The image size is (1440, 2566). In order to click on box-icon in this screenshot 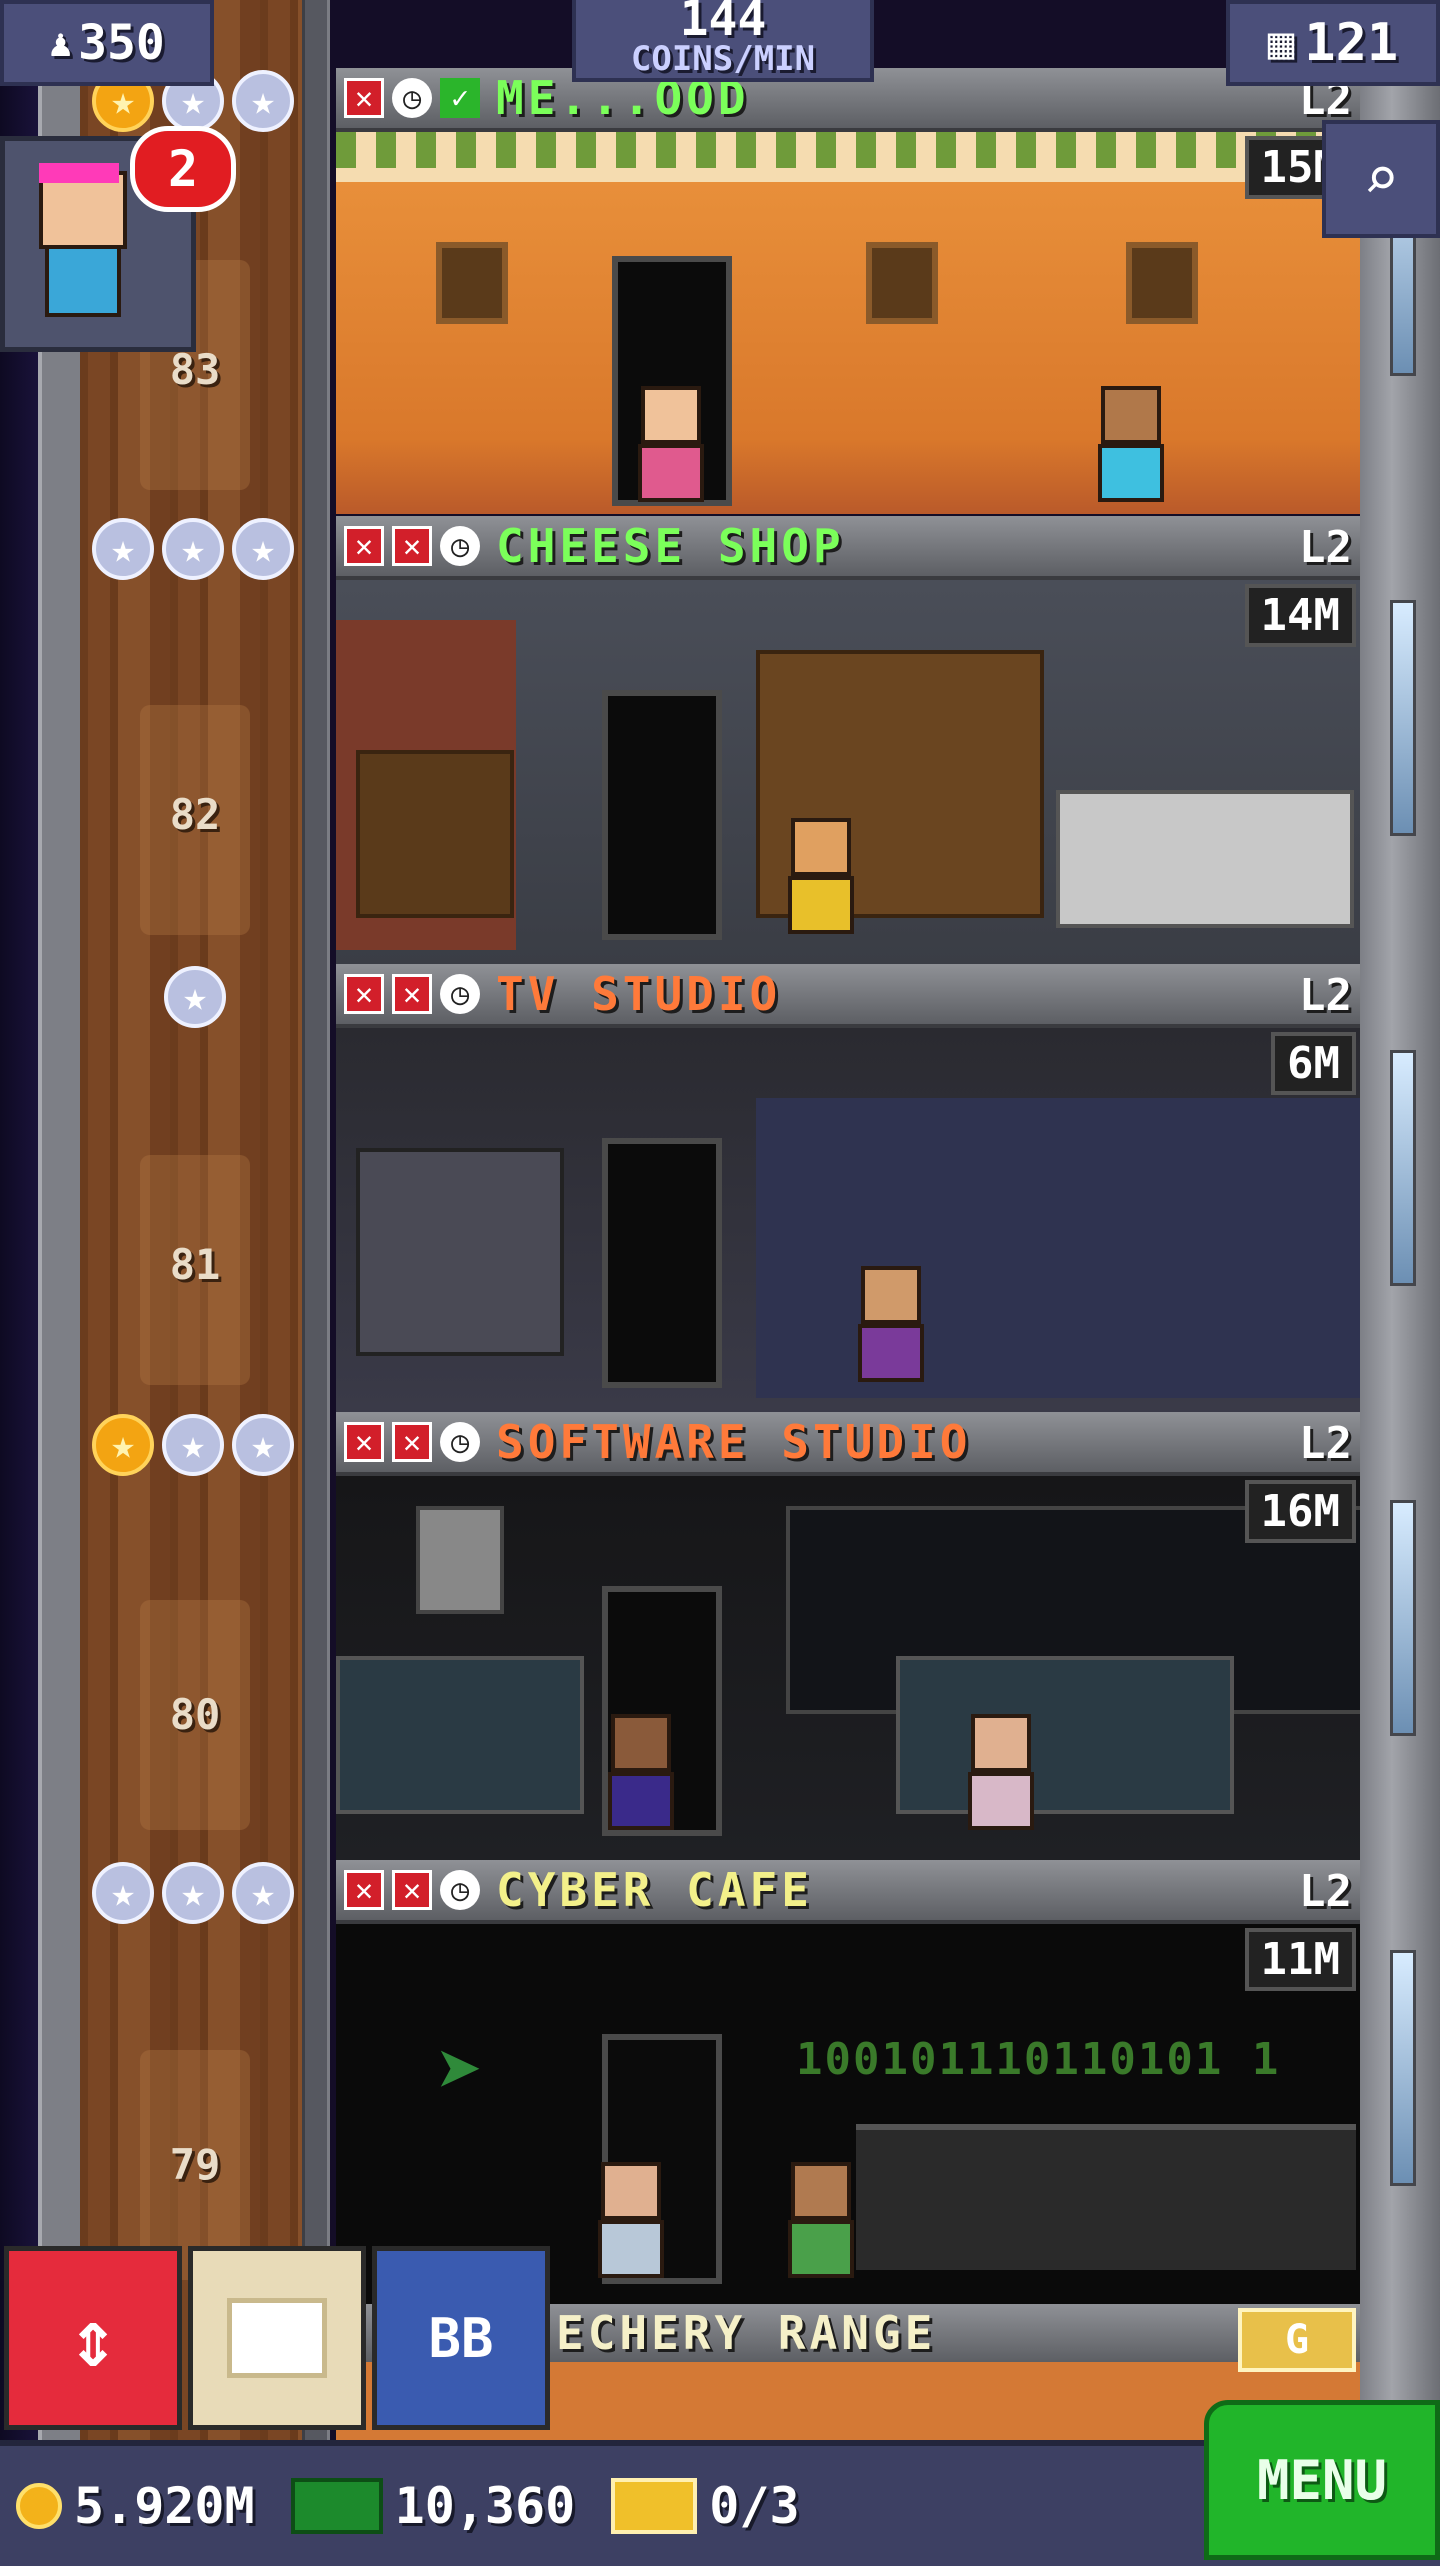, I will do `click(277, 2338)`.